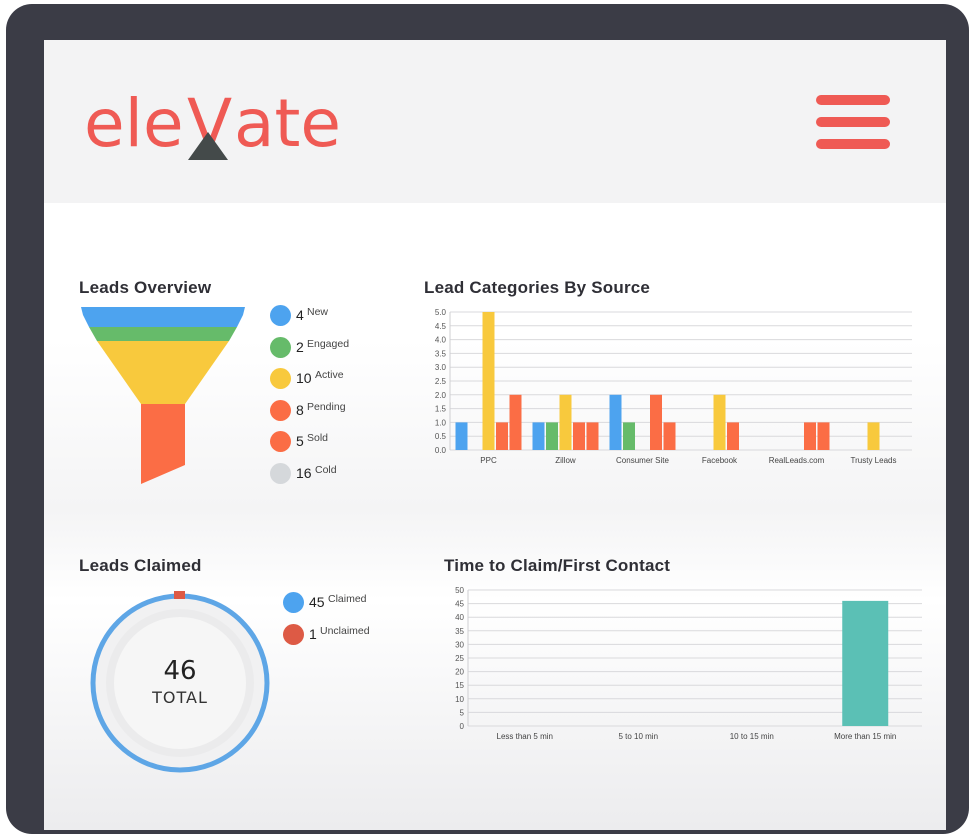 This screenshot has height=834, width=975. I want to click on y-tick-label: 1.0, so click(441, 422).